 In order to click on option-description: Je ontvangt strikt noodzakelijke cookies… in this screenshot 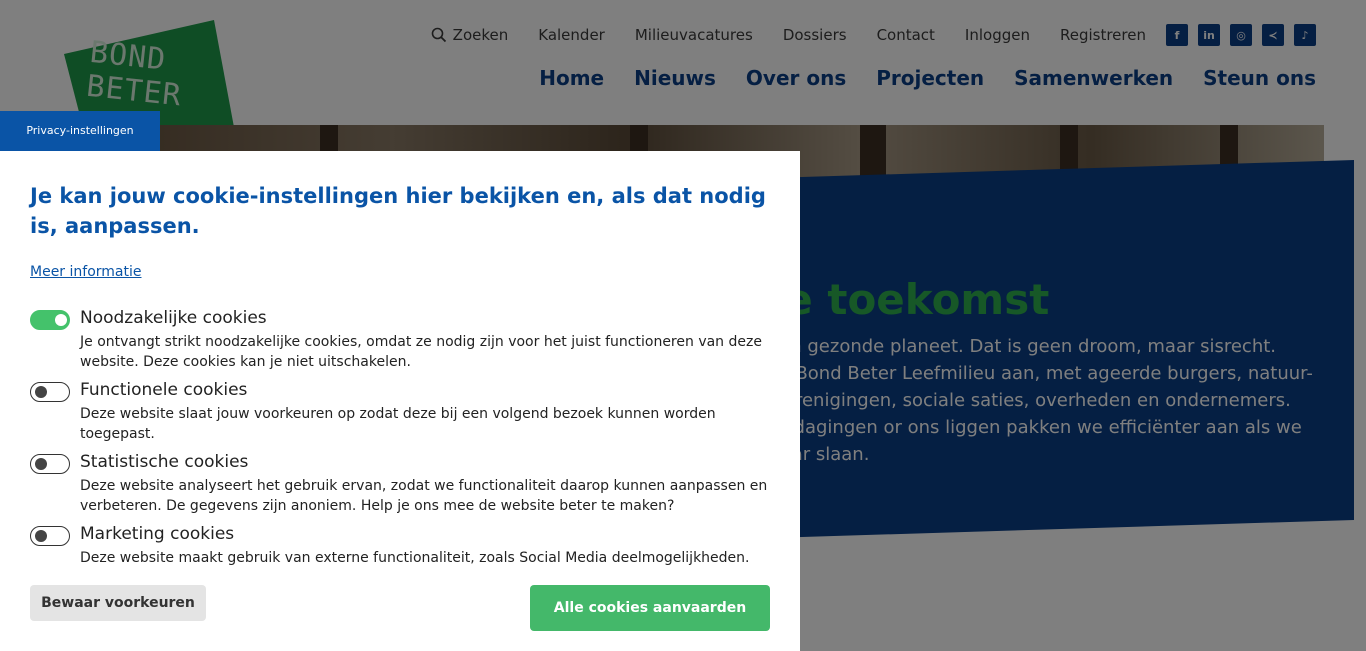, I will do `click(421, 352)`.